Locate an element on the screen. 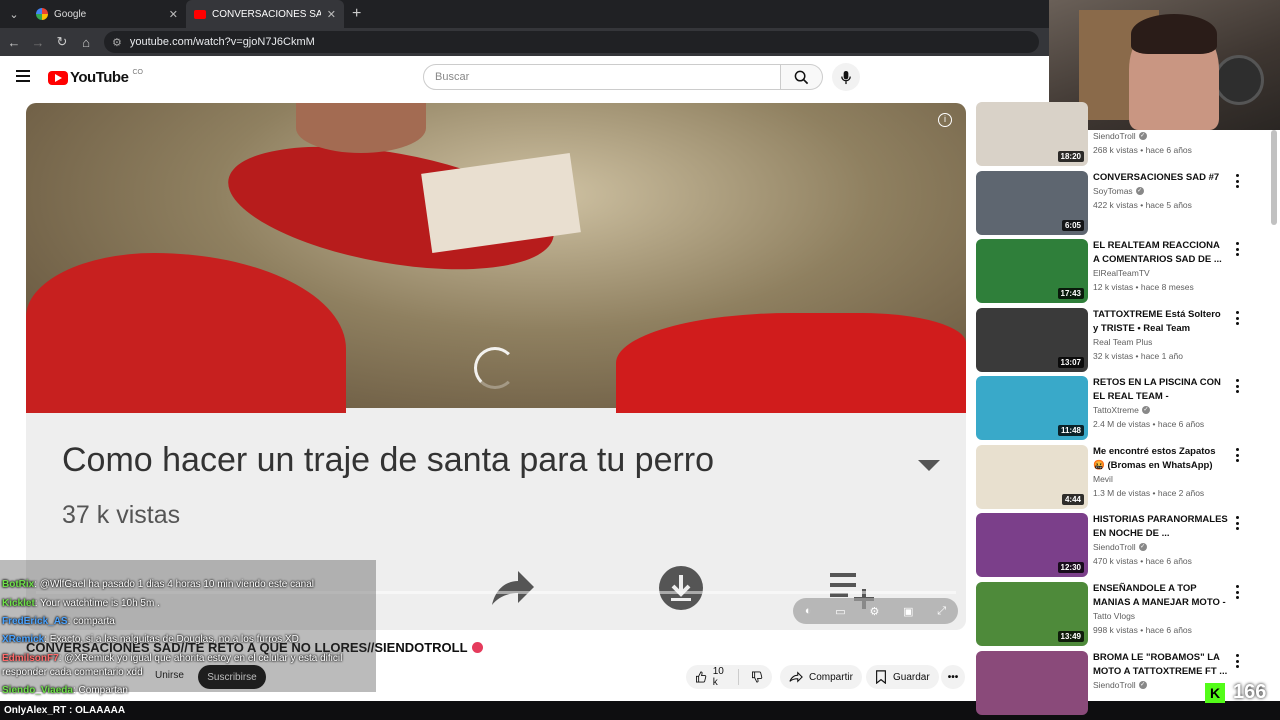 This screenshot has height=720, width=1280. tab-search-icon: ⌄ is located at coordinates (14, 14).